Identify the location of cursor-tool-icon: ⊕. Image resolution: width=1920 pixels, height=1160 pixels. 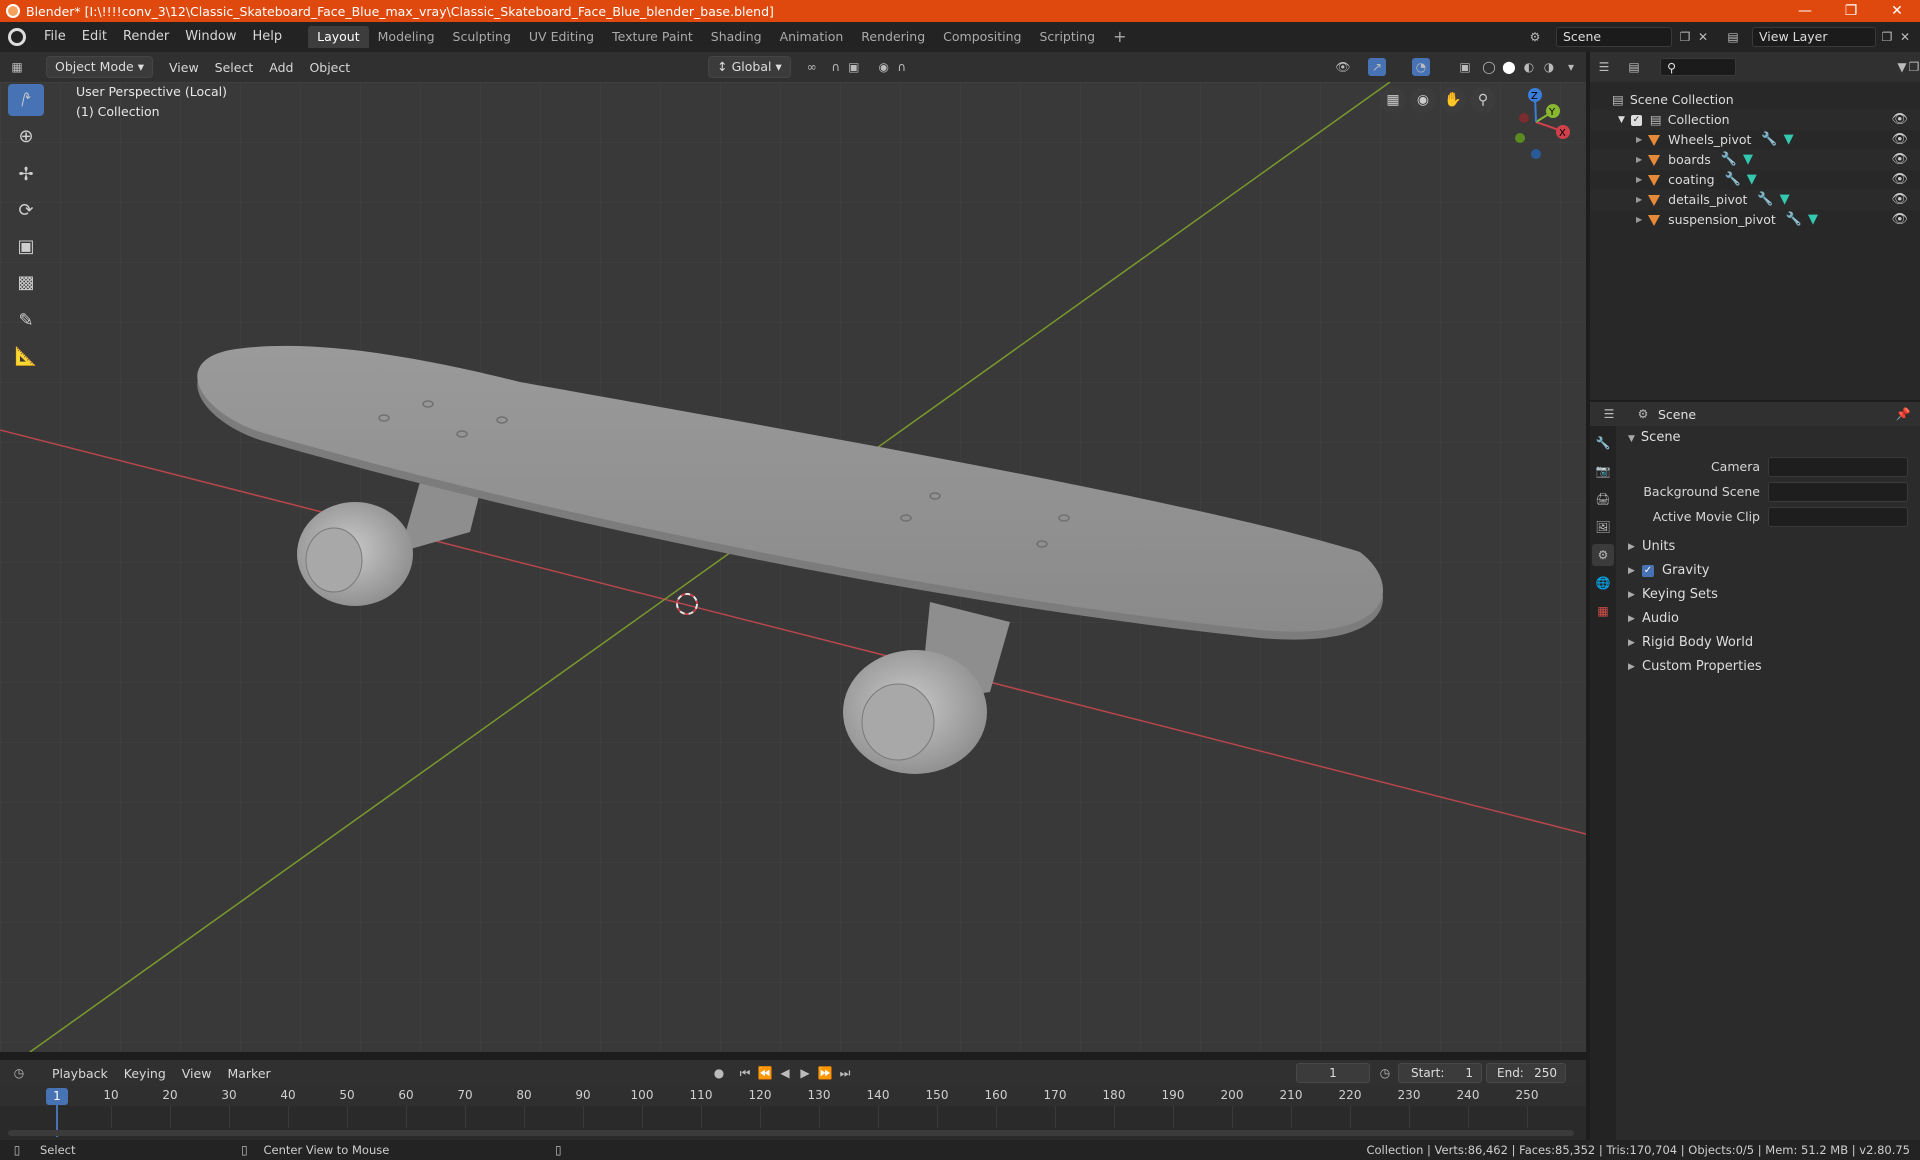
(26, 136).